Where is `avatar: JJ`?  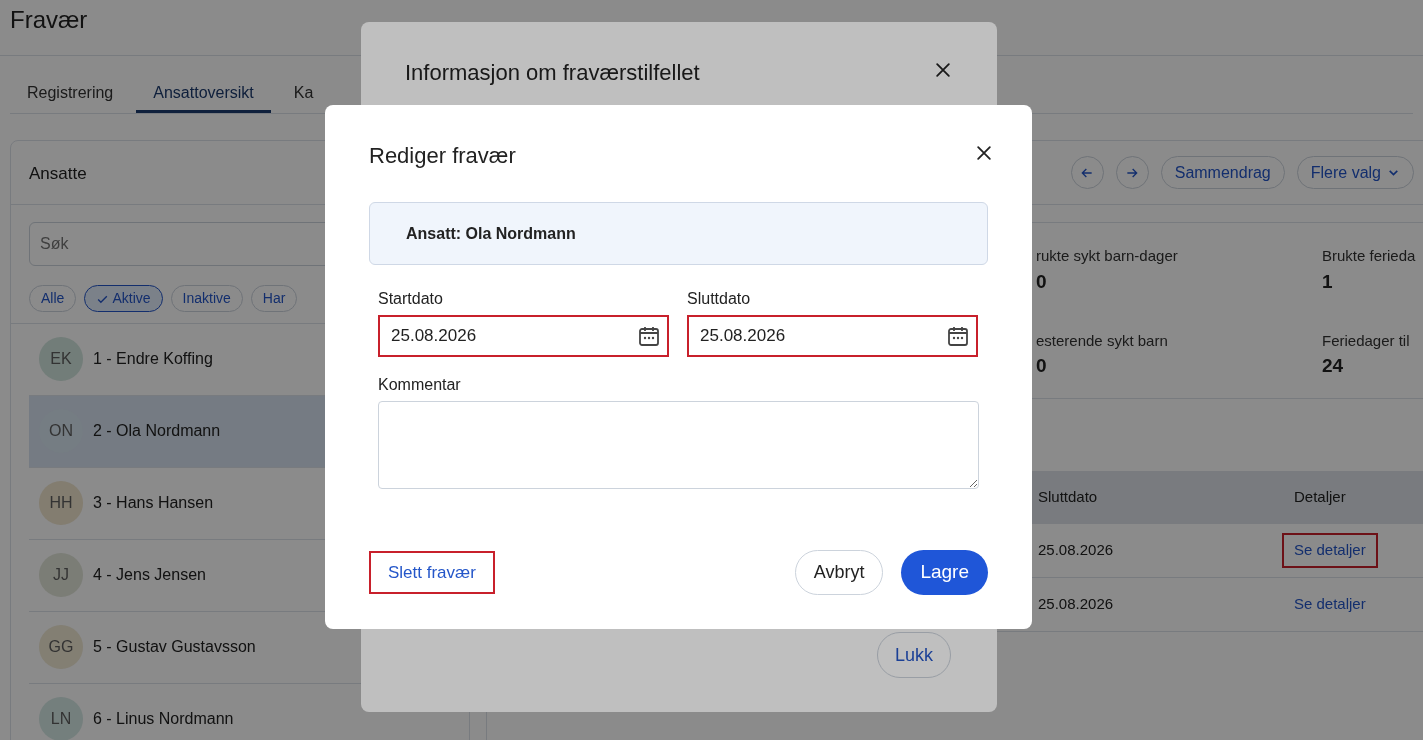 avatar: JJ is located at coordinates (61, 575).